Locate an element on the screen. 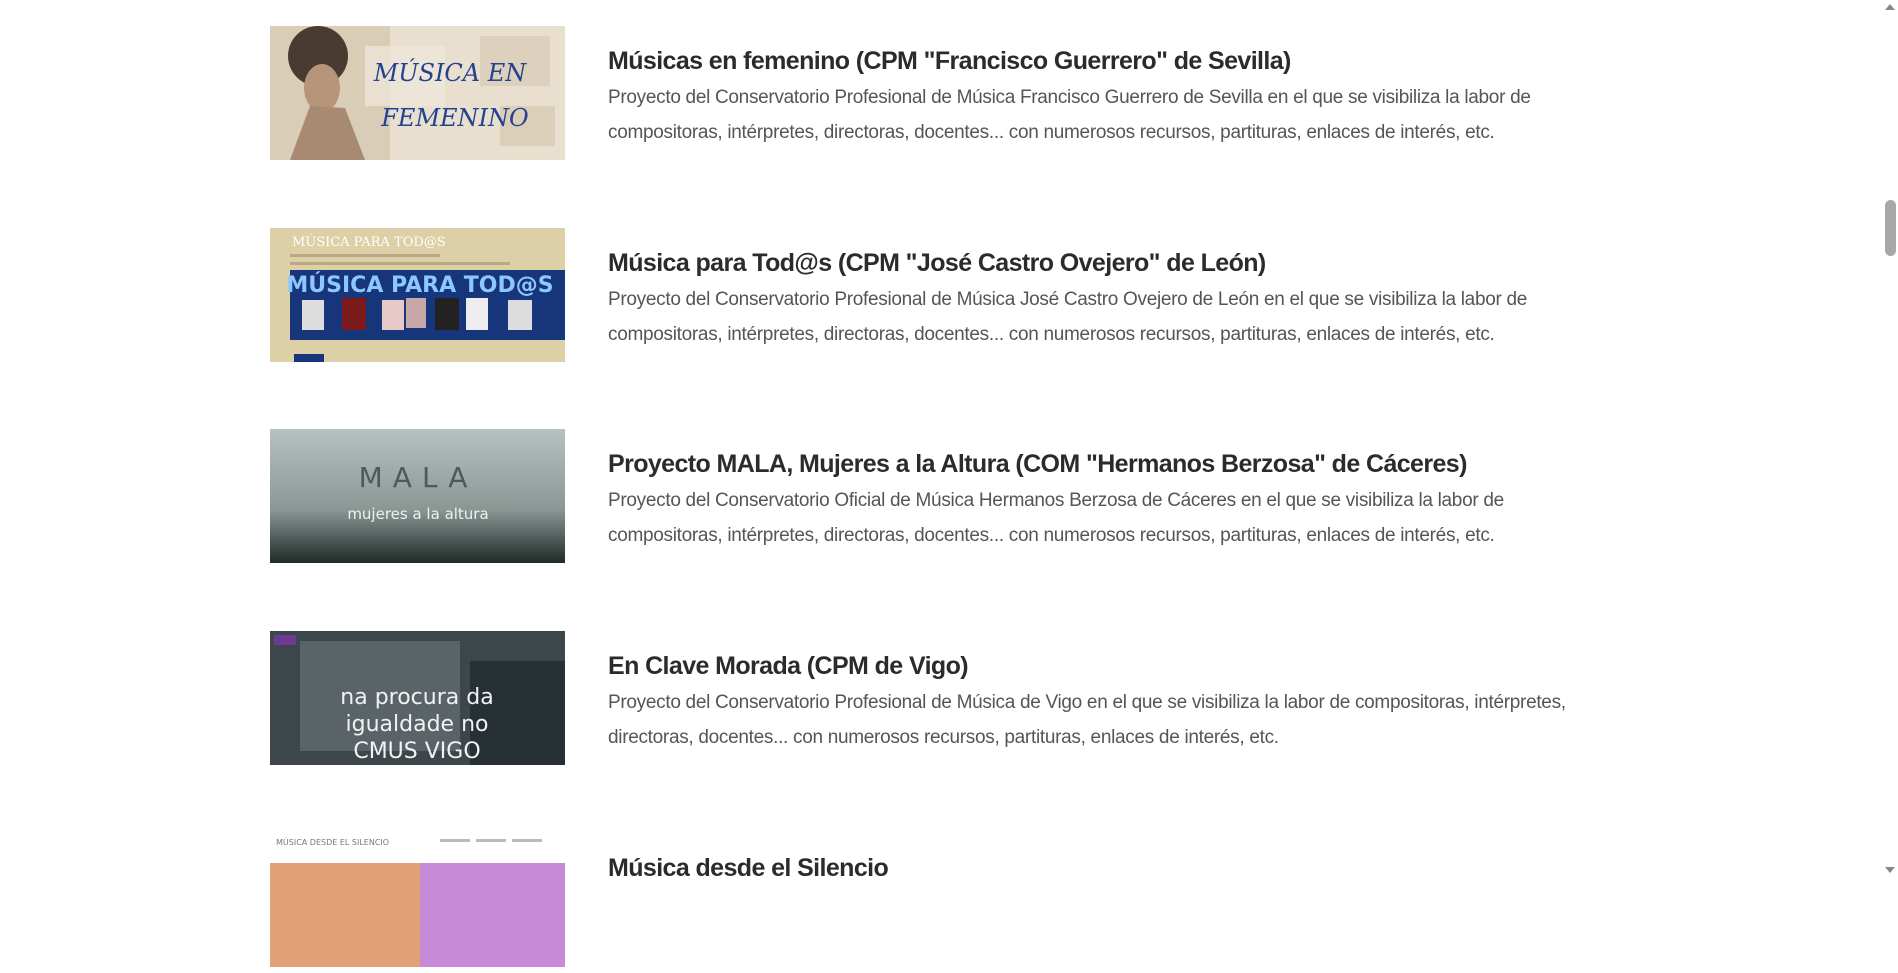 This screenshot has height=973, width=1898. thumb-text-line: igualdade no is located at coordinates (417, 724).